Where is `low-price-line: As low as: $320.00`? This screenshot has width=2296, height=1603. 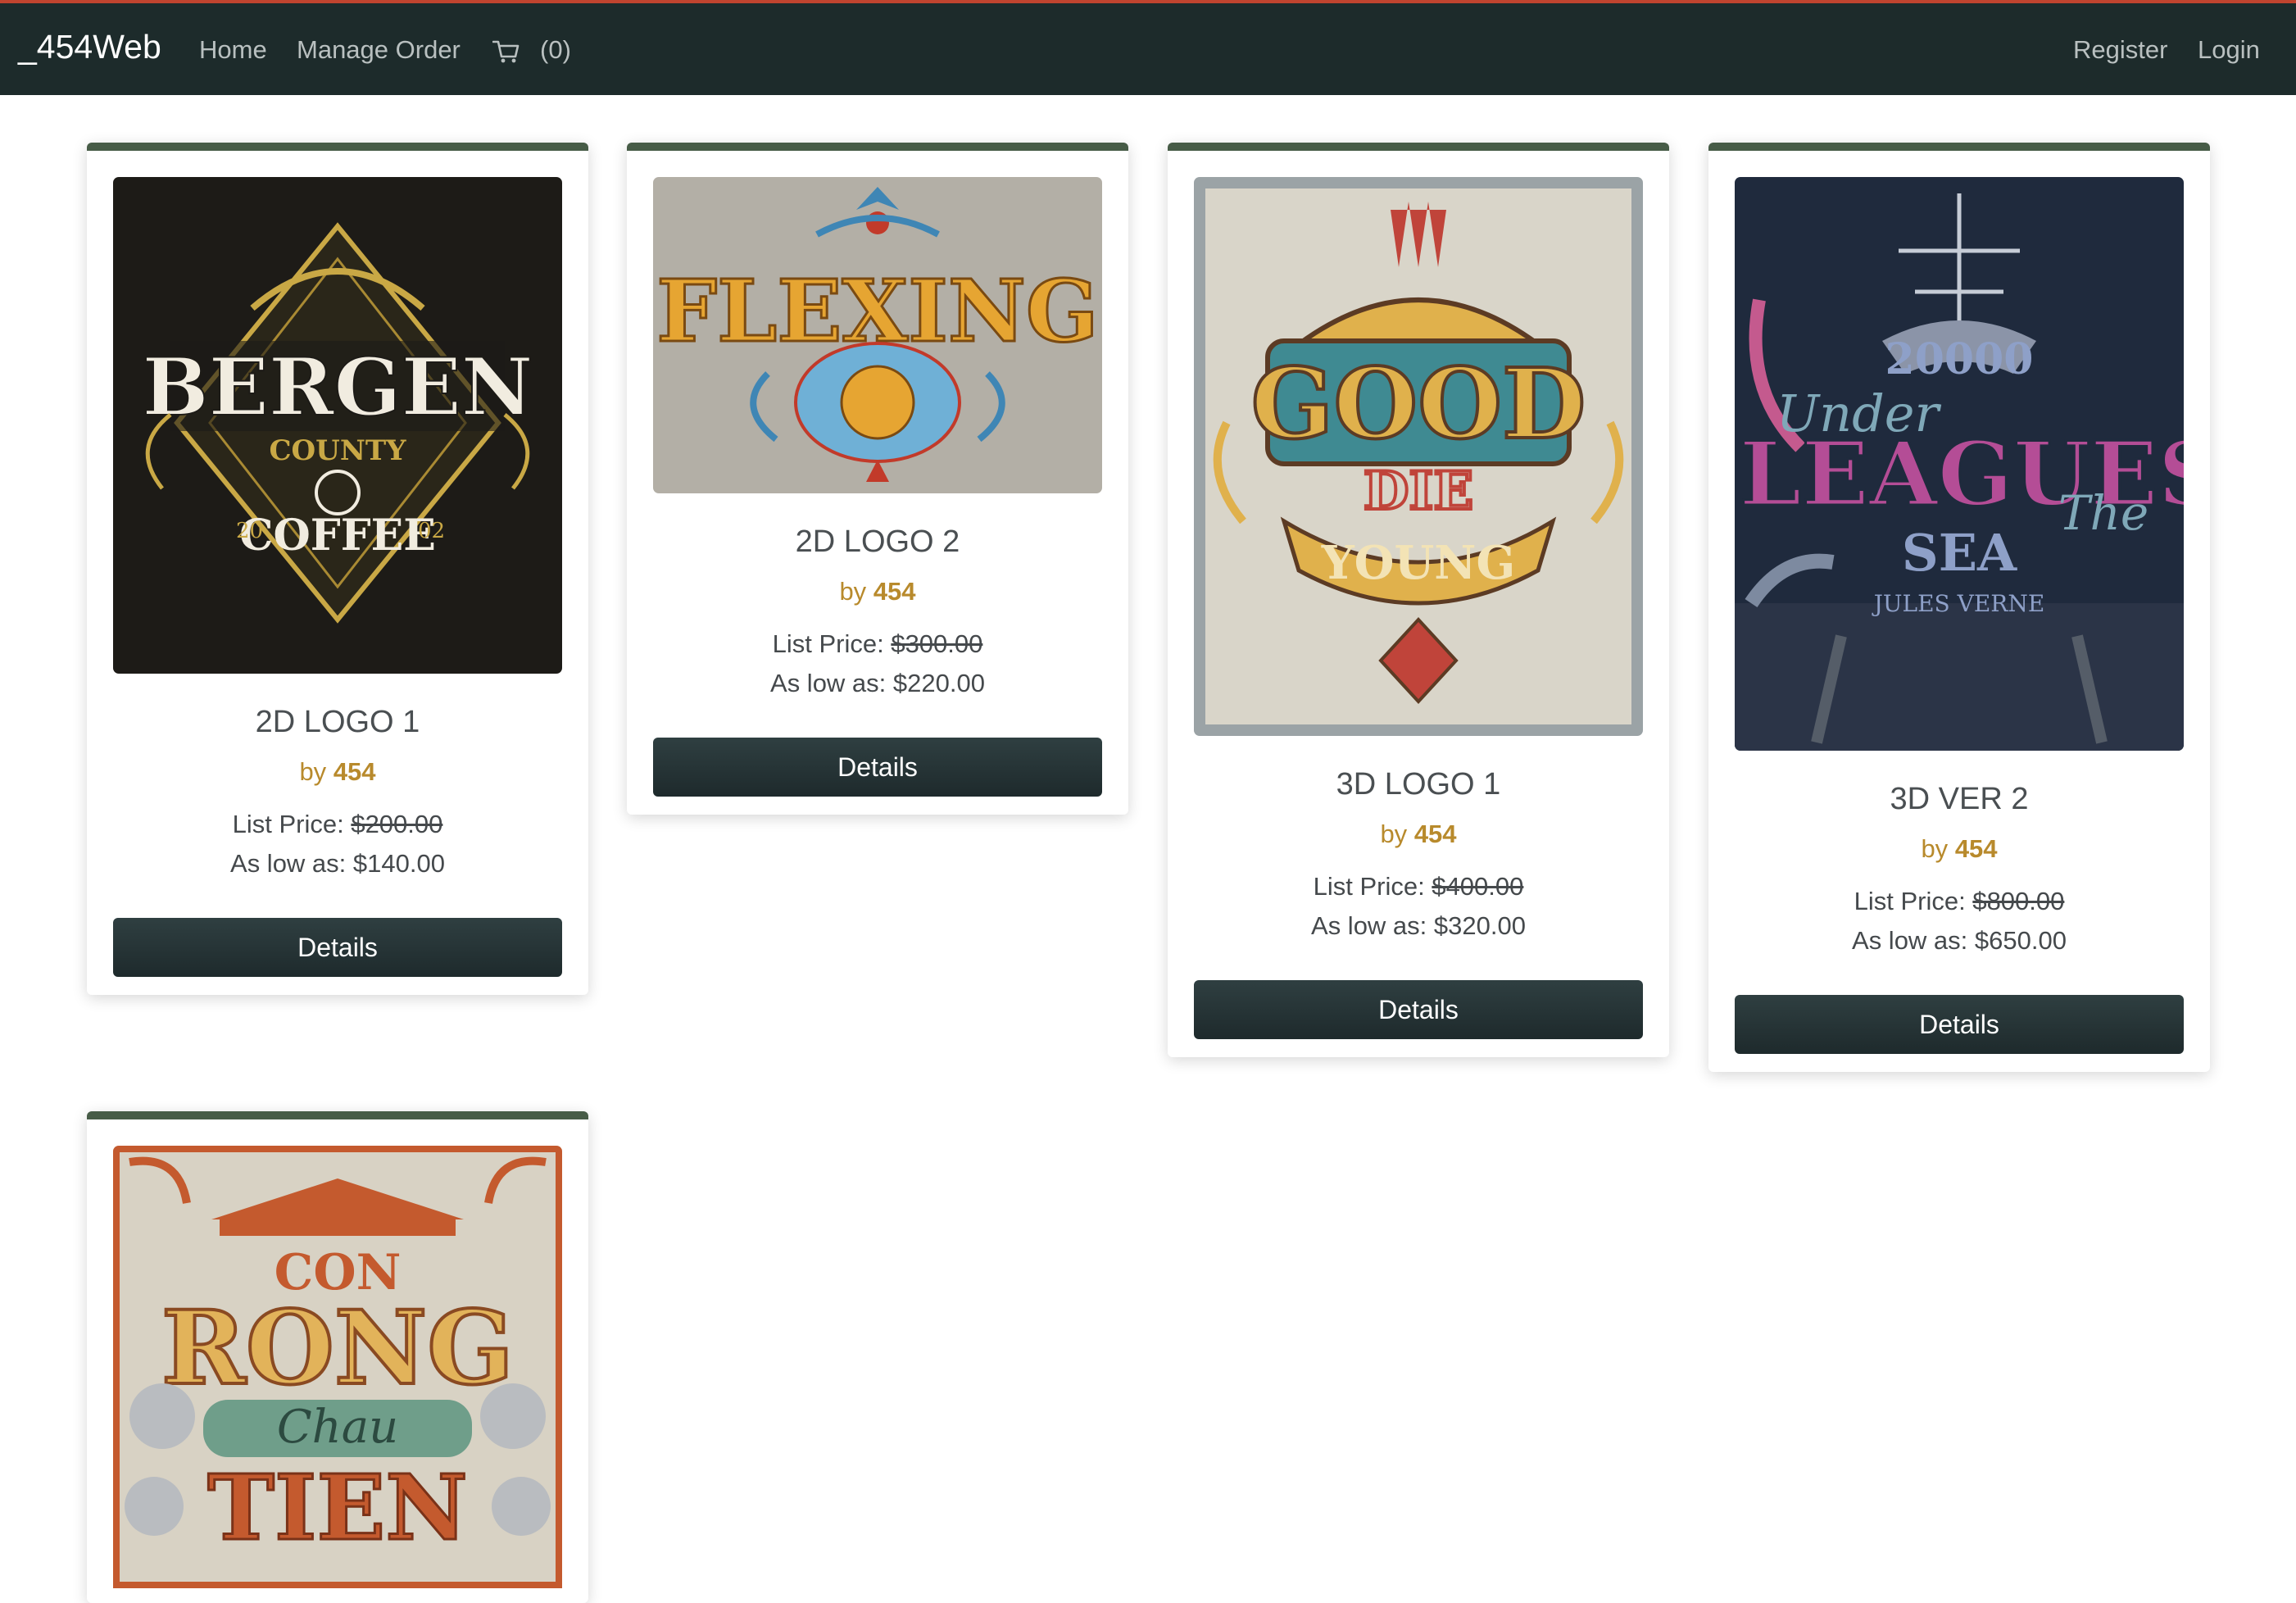 low-price-line: As low as: $320.00 is located at coordinates (1418, 926).